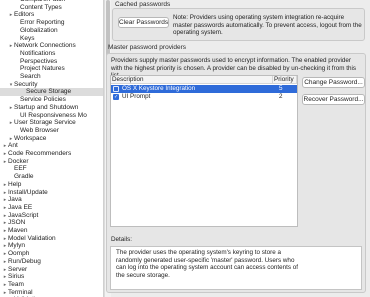 The height and width of the screenshot is (297, 370). I want to click on tree-item: ▸ Sirius, so click(51, 277).